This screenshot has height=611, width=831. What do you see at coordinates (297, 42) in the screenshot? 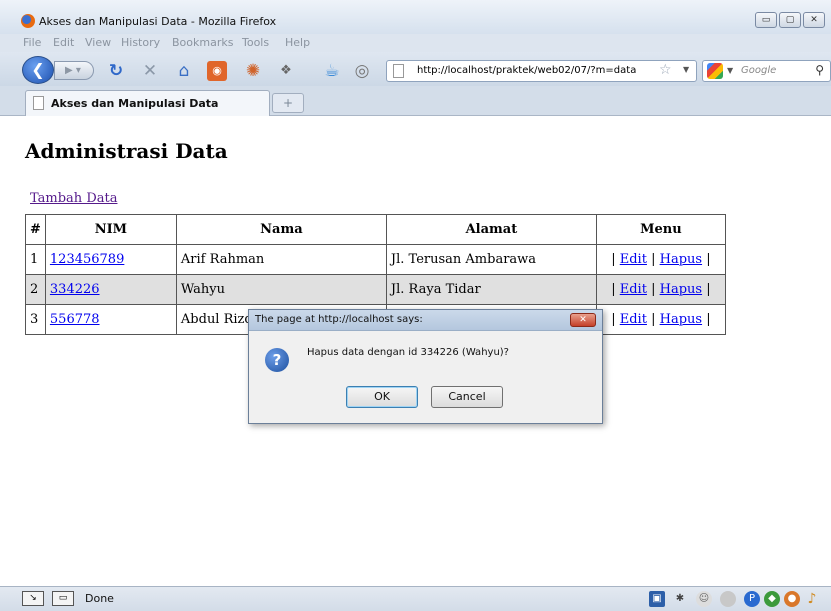
I see `menu-help: Help` at bounding box center [297, 42].